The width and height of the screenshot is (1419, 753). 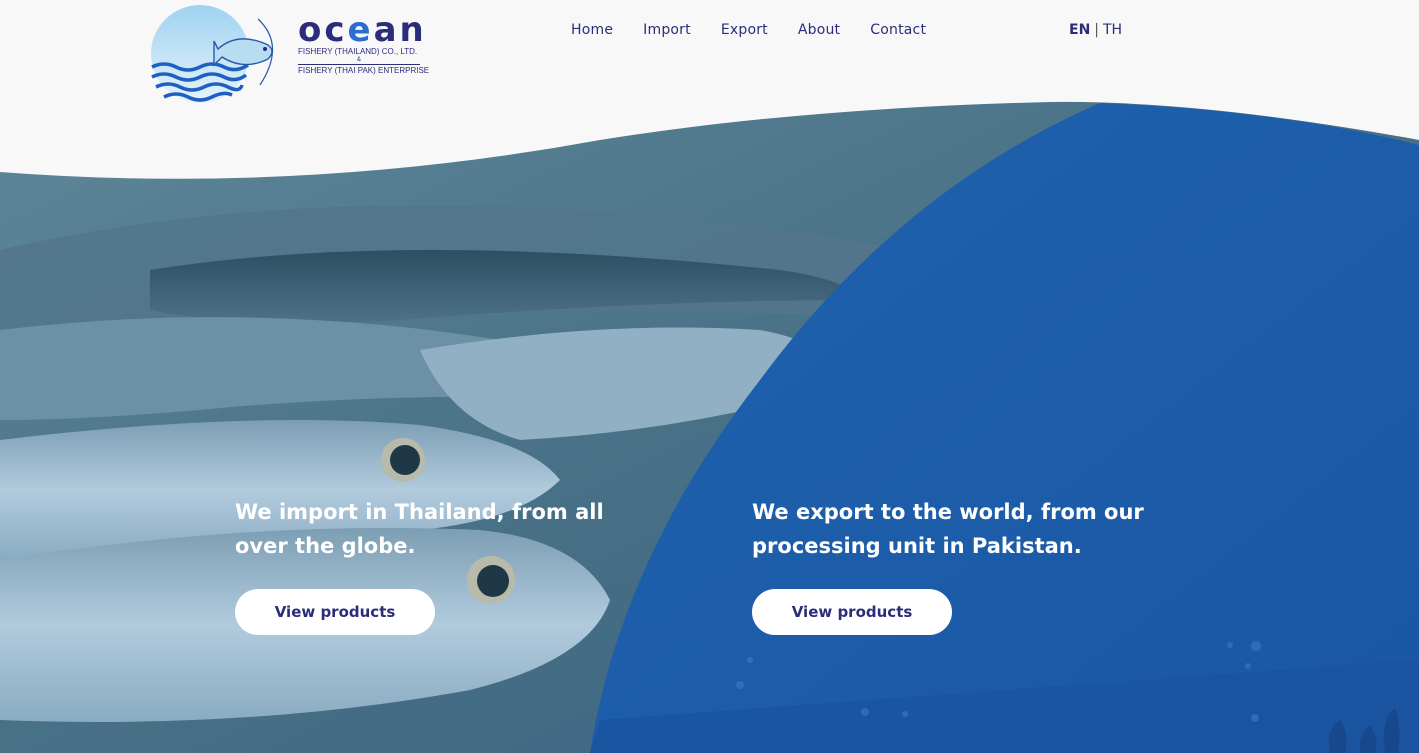 I want to click on logo-company-1: FISHERY (THAILAND) CO., LTD., so click(x=358, y=51).